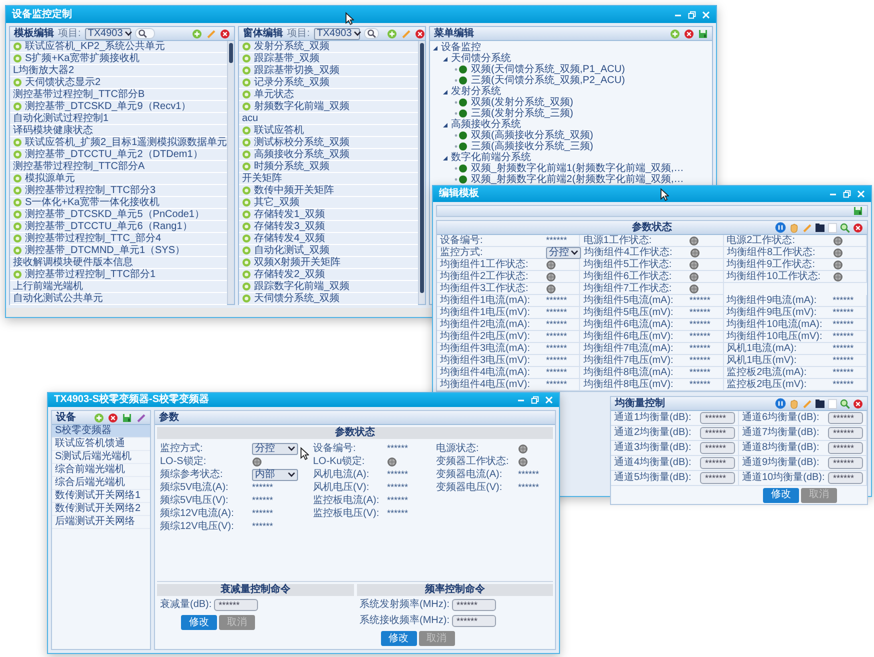 This screenshot has width=874, height=657. What do you see at coordinates (328, 239) in the screenshot?
I see `list-item: 存储转发4_双频` at bounding box center [328, 239].